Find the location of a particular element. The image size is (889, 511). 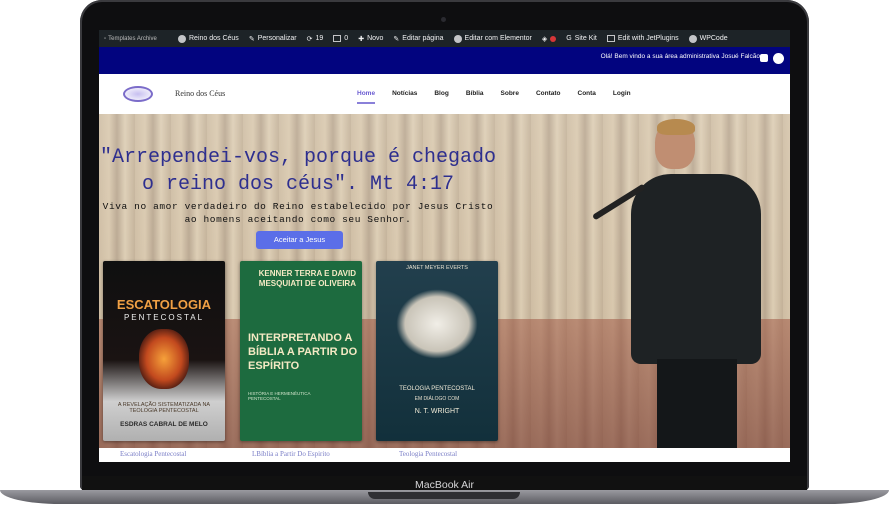

nav-contato: Contato is located at coordinates (548, 97).